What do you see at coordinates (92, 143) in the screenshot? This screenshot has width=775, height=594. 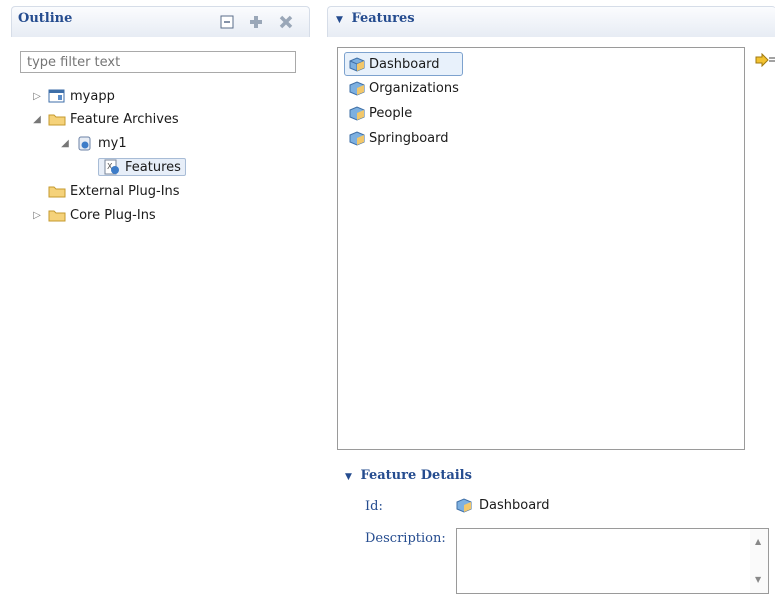 I see `tree-item-my1: ◢ my1` at bounding box center [92, 143].